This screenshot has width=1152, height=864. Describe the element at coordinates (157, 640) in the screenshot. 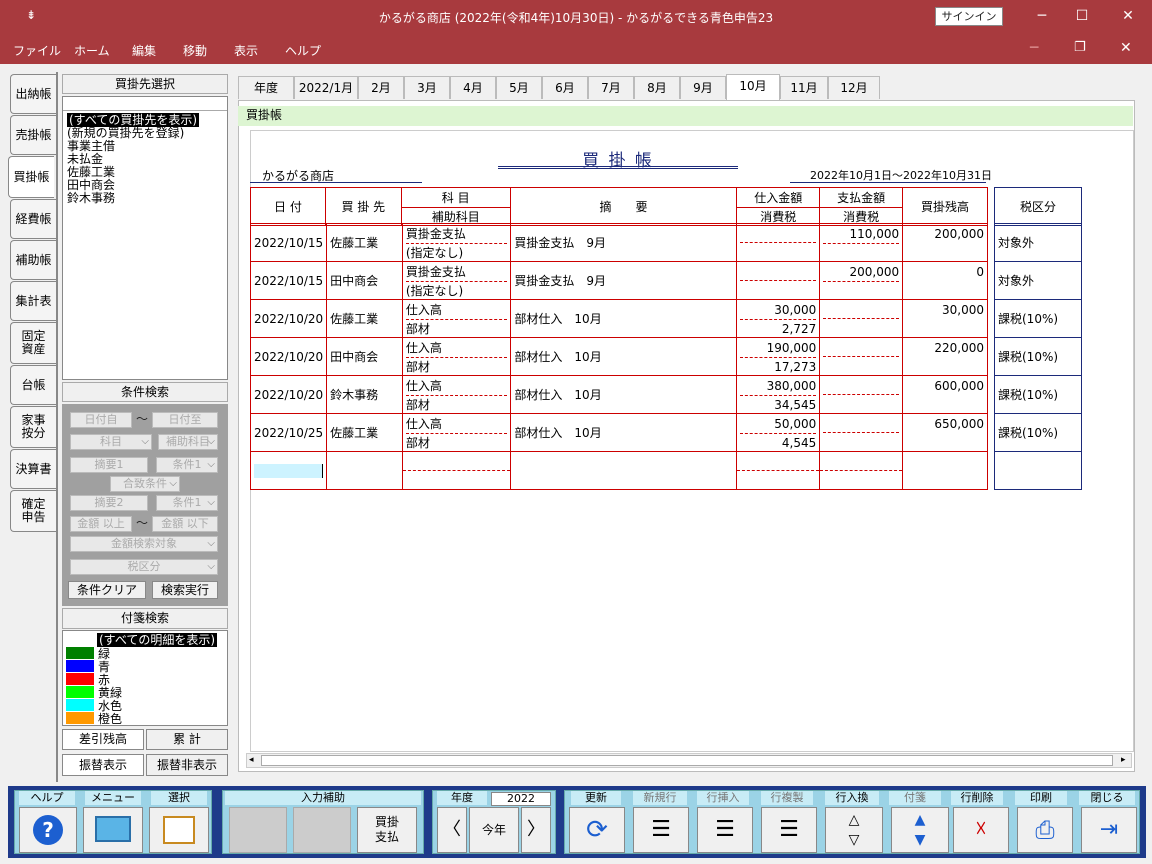

I see `tag-item-all: (すべての明細を表示)` at that location.